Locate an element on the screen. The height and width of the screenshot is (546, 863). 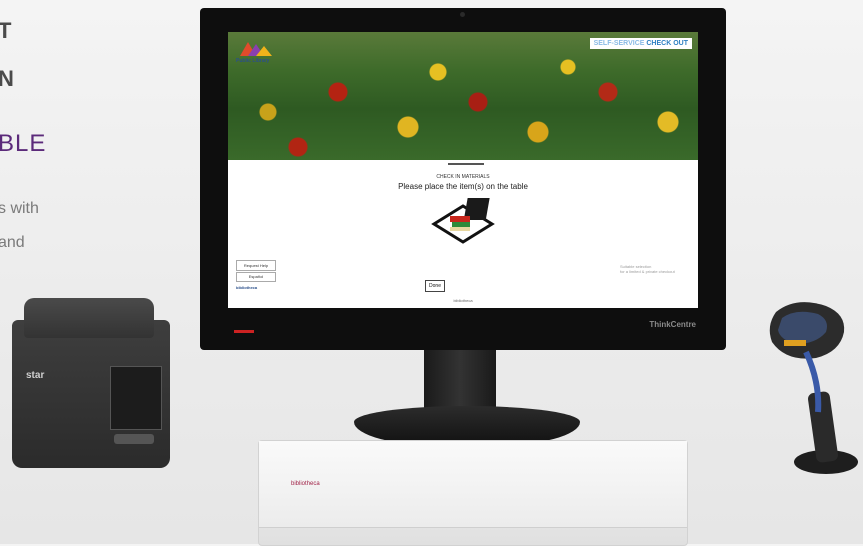
request-help-button: Request Help is located at coordinates (256, 265).